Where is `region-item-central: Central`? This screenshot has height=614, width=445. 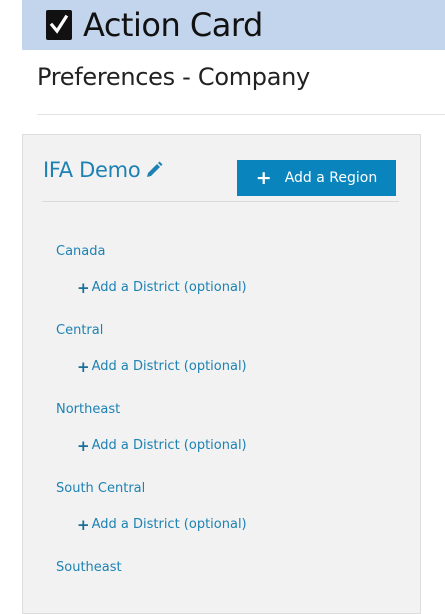 region-item-central: Central is located at coordinates (79, 331).